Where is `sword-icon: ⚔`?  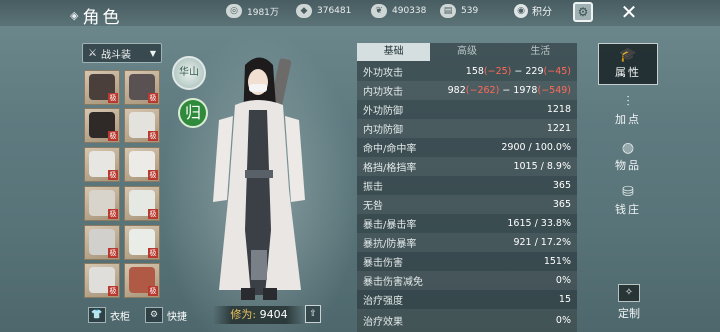
sword-icon: ⚔ is located at coordinates (92, 53).